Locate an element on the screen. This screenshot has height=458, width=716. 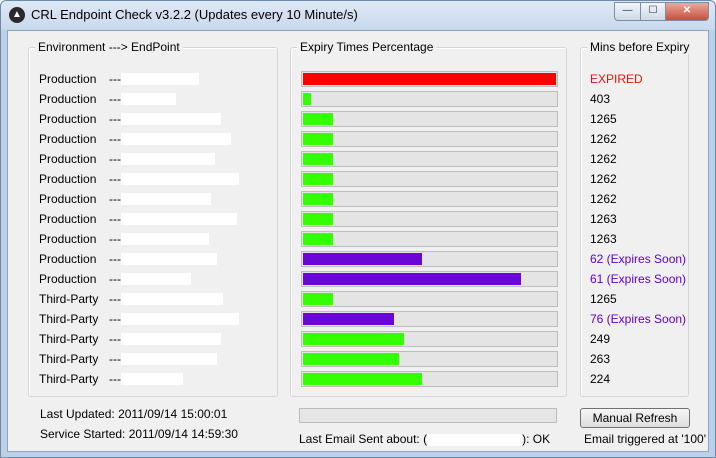
progress-bar is located at coordinates (428, 415).